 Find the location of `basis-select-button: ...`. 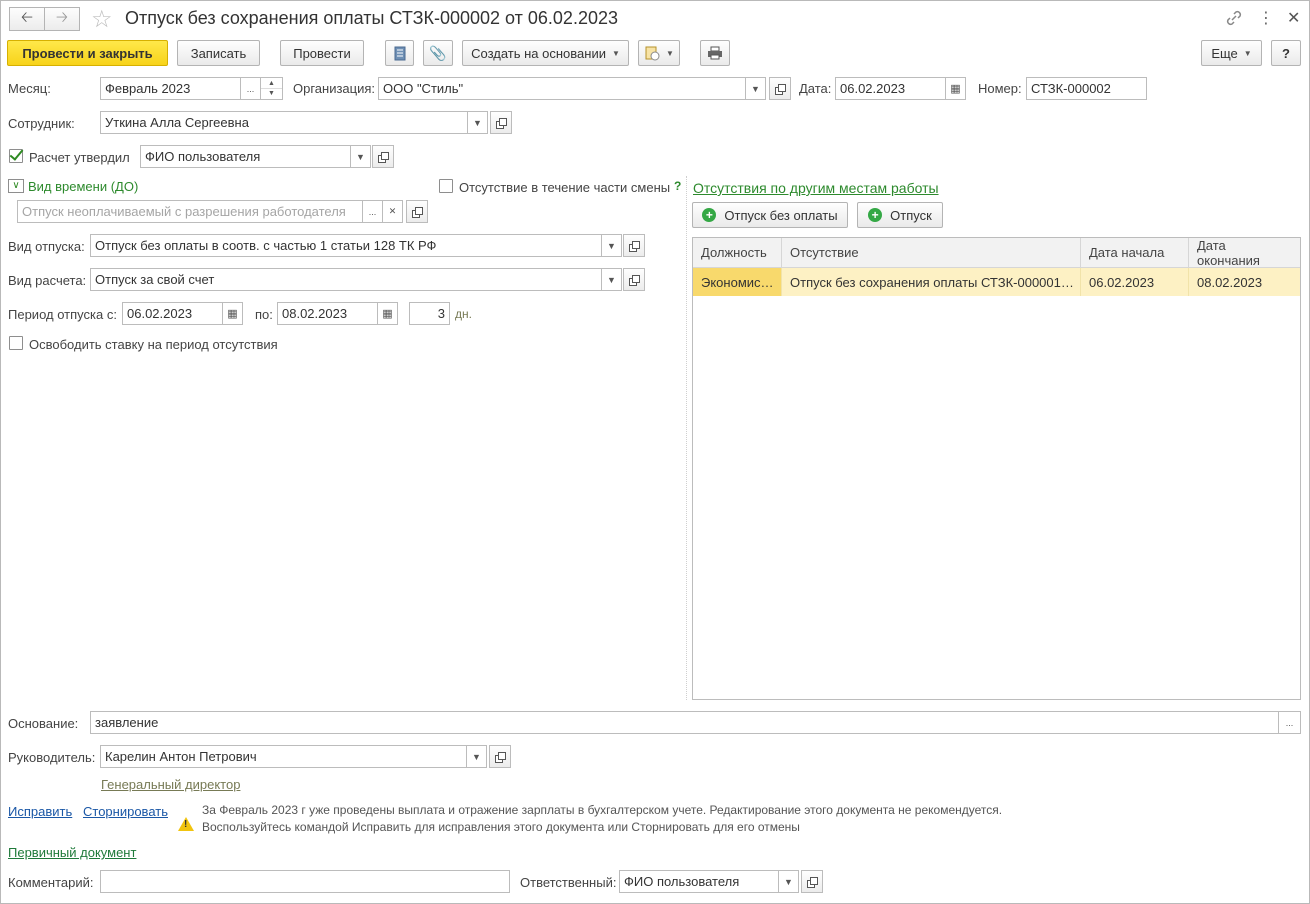

basis-select-button: ... is located at coordinates (1290, 722).